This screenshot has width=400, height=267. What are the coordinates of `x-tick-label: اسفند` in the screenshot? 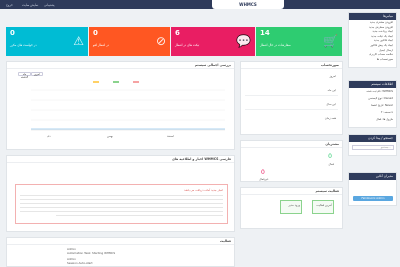 It's located at (170, 136).